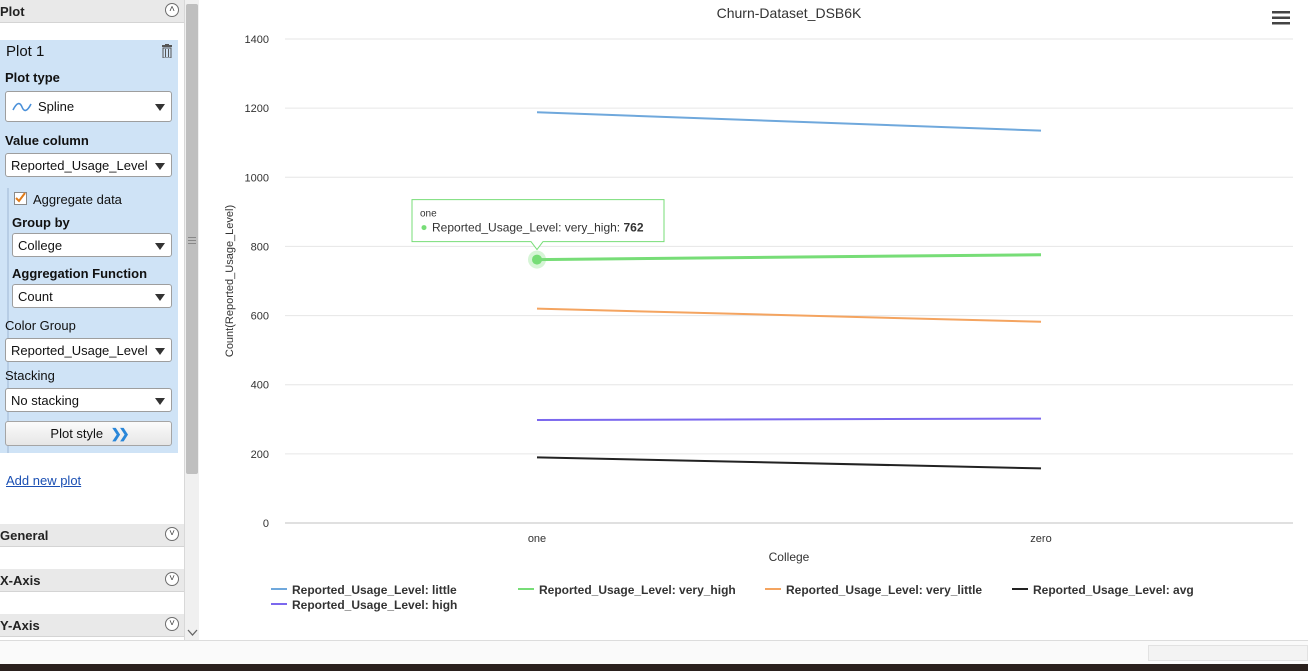 This screenshot has width=1308, height=671. What do you see at coordinates (12, 11) in the screenshot?
I see `plot-section-label: Plot` at bounding box center [12, 11].